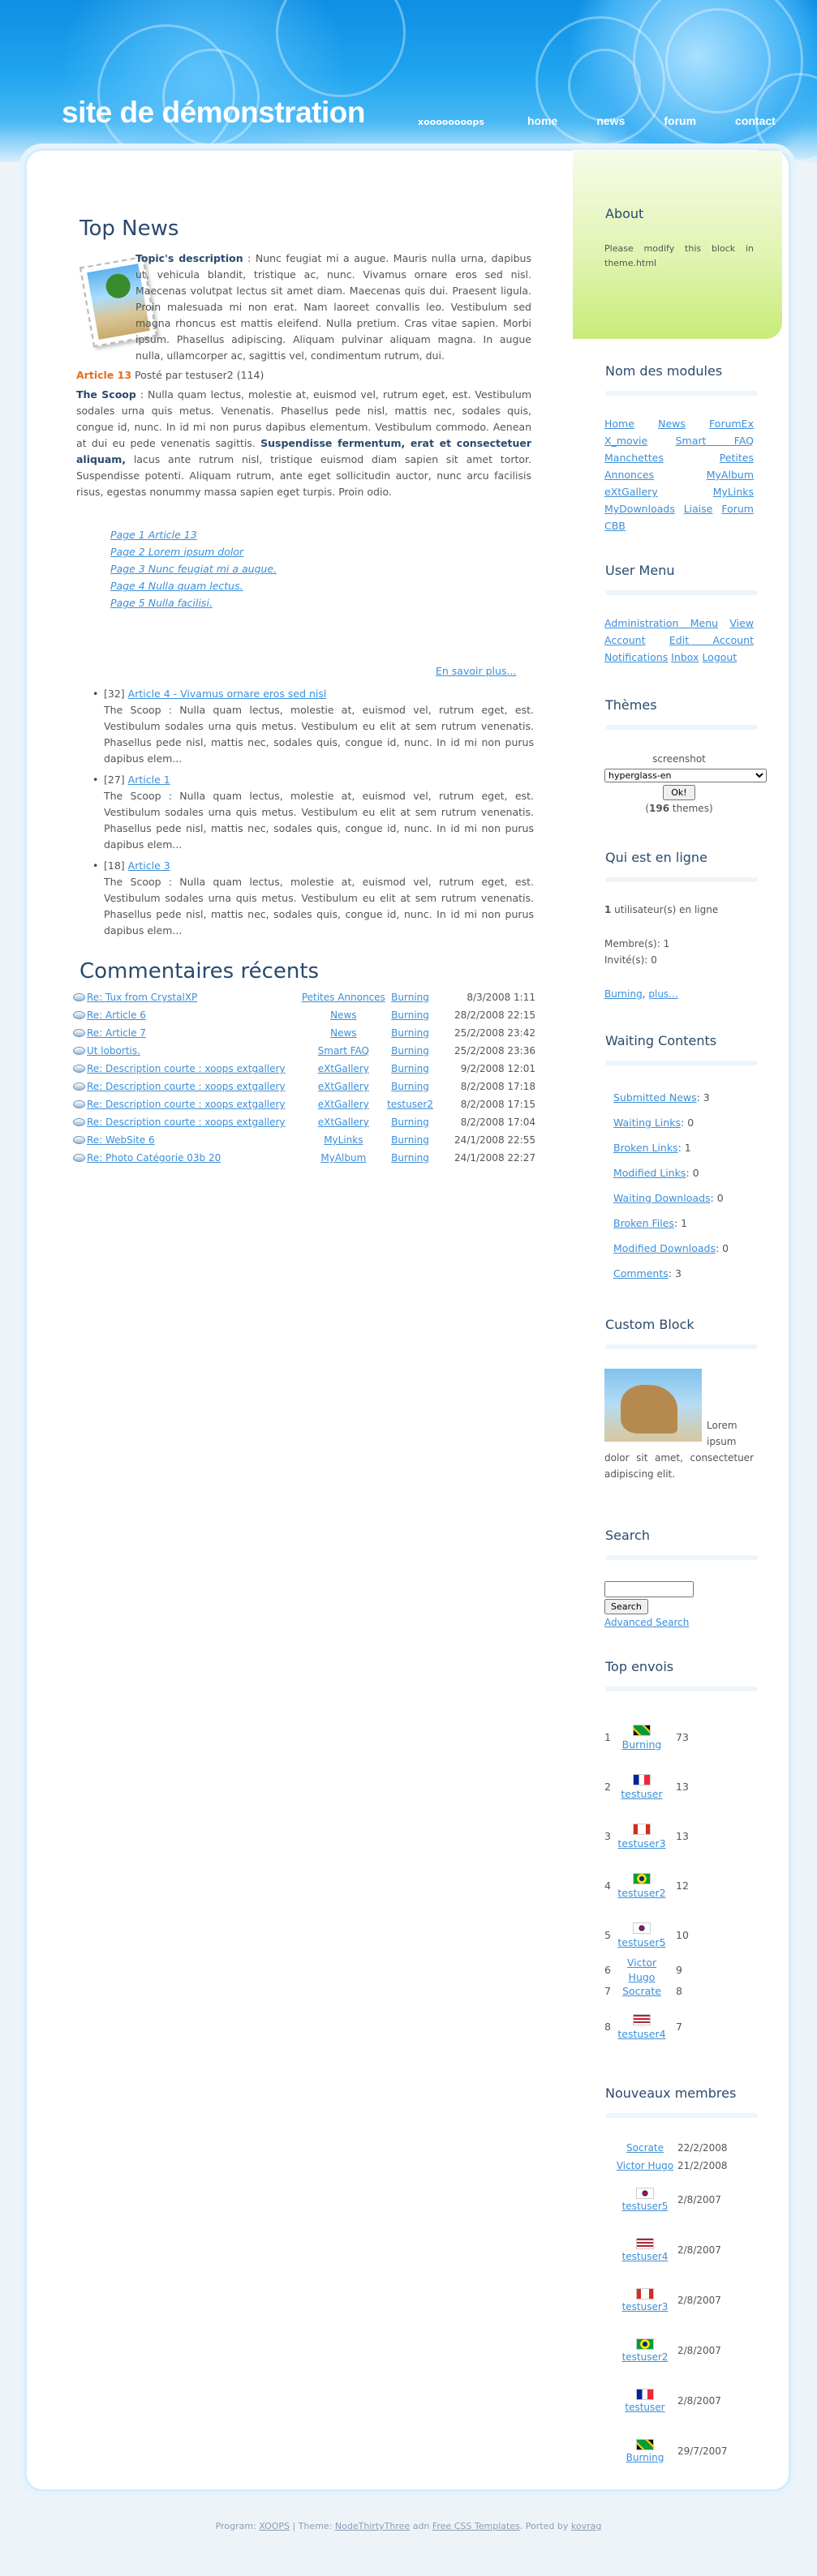  I want to click on comment-link: Ut lobortis., so click(113, 1051).